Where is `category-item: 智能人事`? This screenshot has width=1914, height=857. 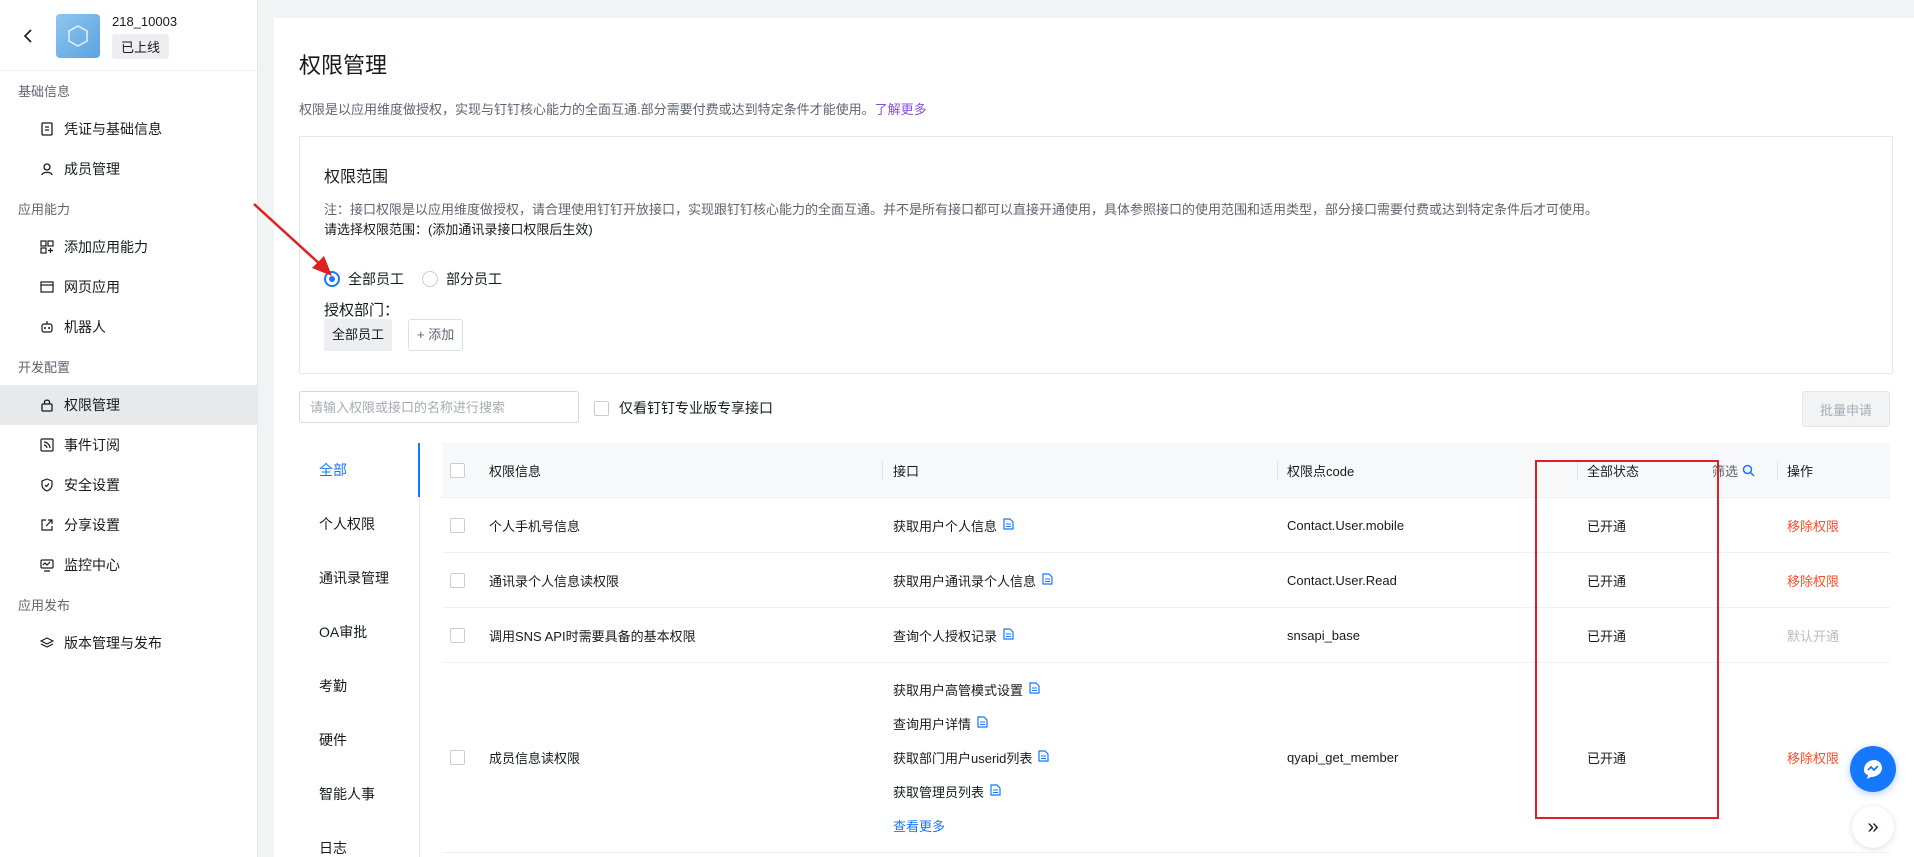 category-item: 智能人事 is located at coordinates (359, 794).